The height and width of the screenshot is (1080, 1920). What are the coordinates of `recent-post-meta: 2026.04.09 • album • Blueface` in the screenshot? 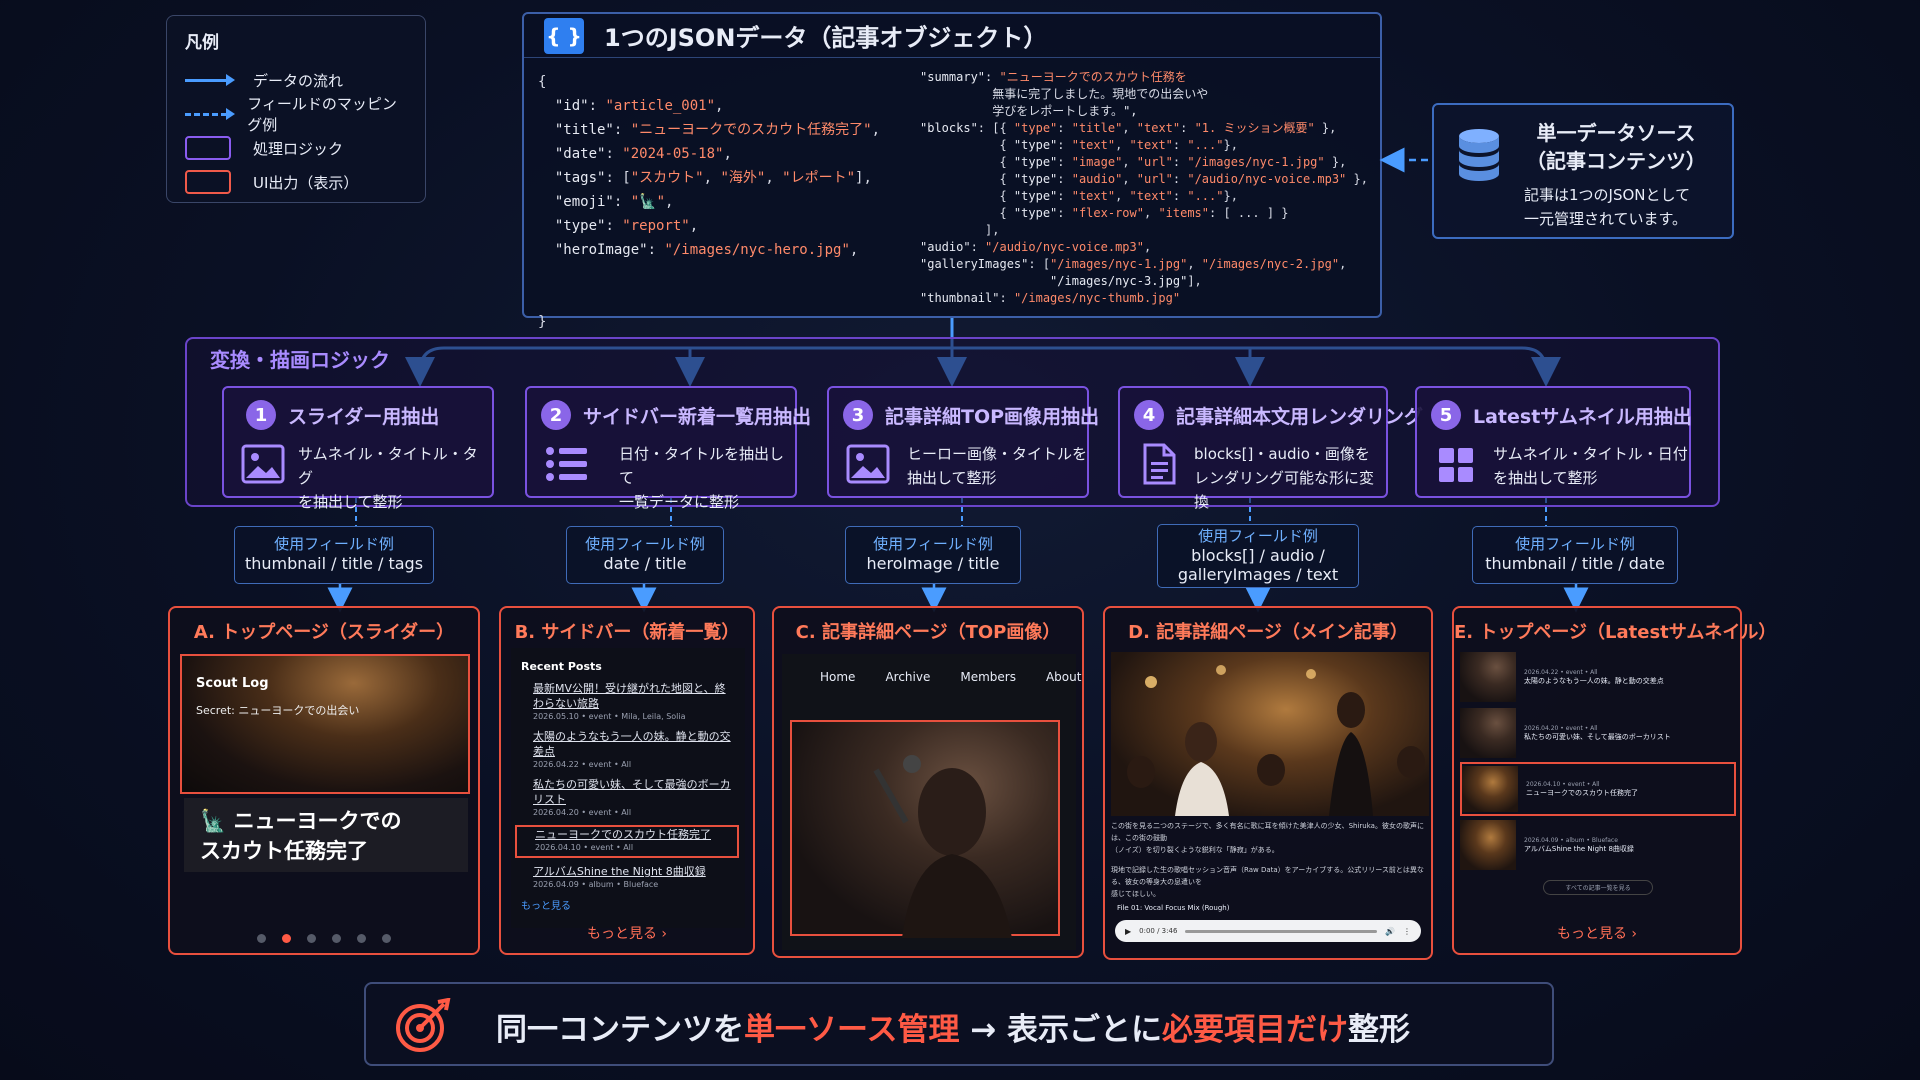 It's located at (596, 884).